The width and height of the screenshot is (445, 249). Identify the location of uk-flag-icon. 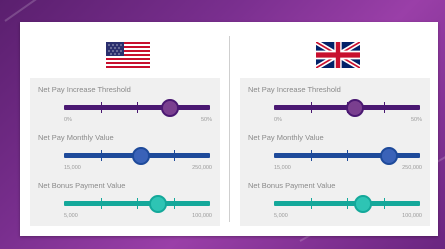
(338, 55).